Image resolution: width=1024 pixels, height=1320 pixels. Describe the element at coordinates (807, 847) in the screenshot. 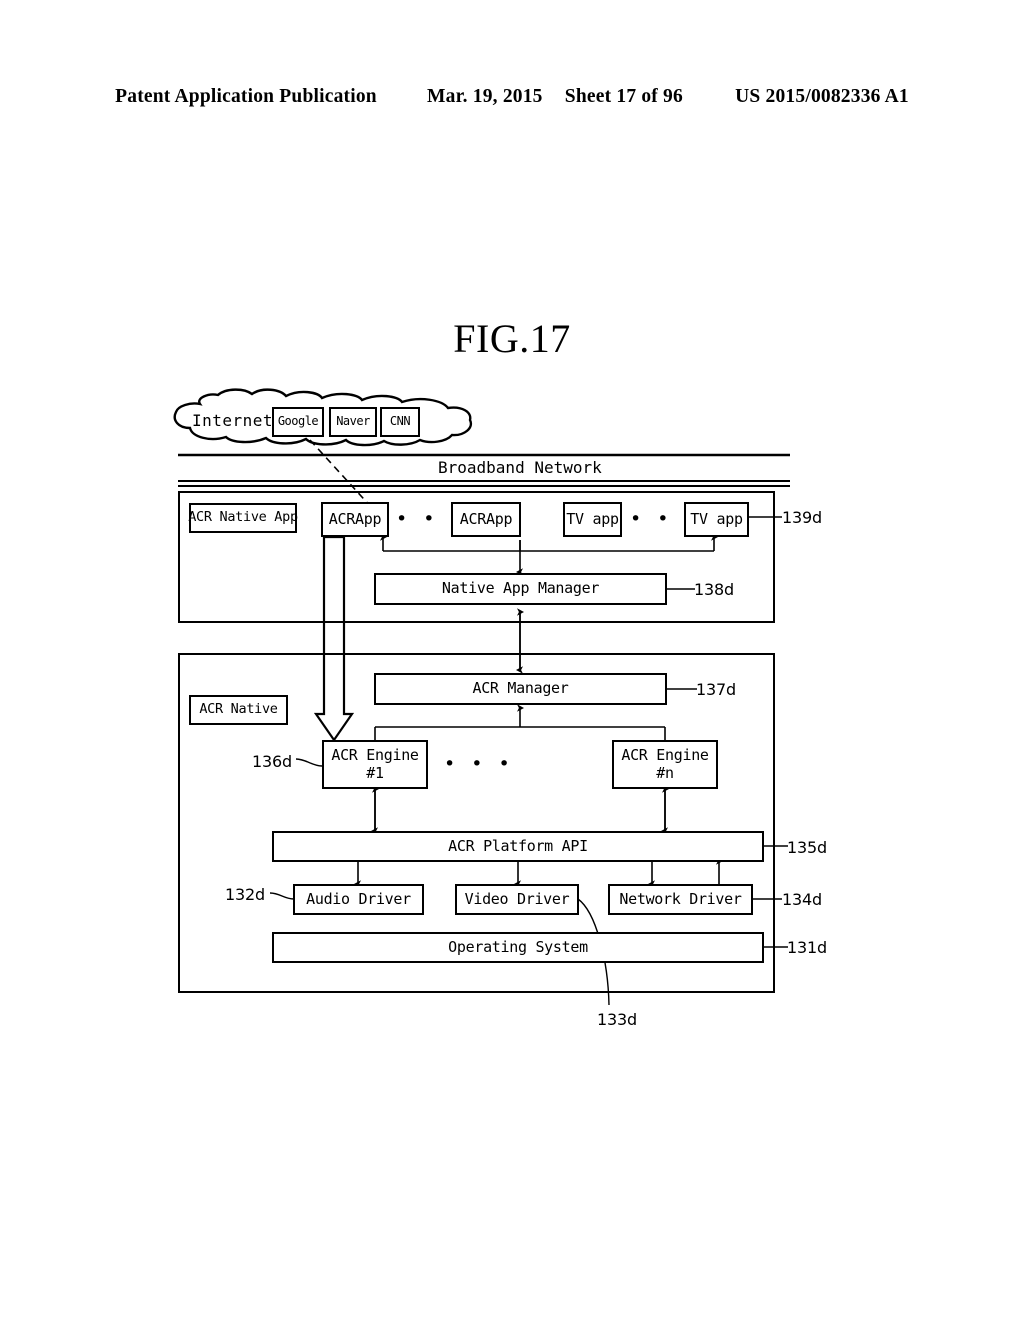

I see `ref-135d: 135d` at that location.